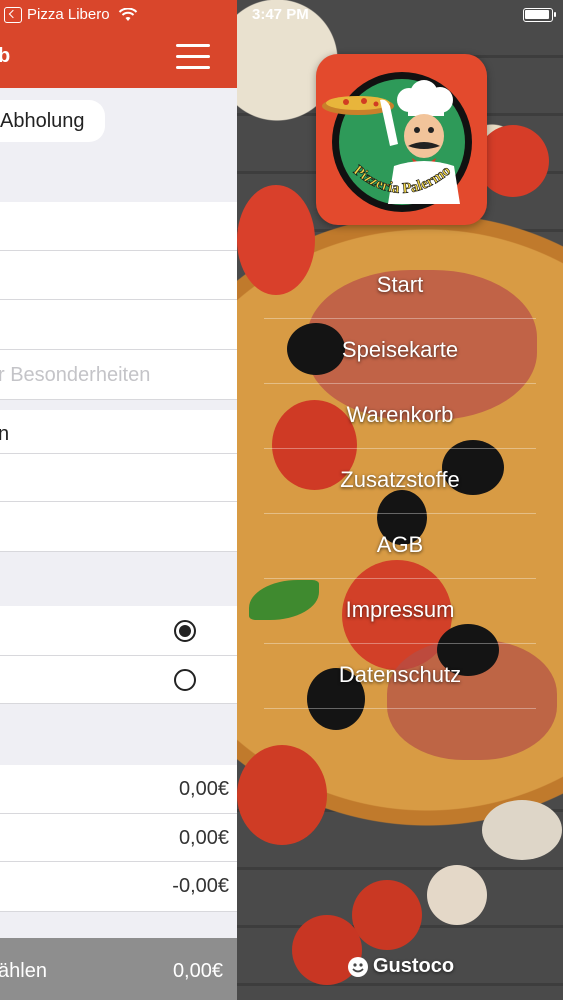 This screenshot has height=1000, width=563. What do you see at coordinates (118, 969) in the screenshot?
I see `checkout-bar: ählen 0,00€` at bounding box center [118, 969].